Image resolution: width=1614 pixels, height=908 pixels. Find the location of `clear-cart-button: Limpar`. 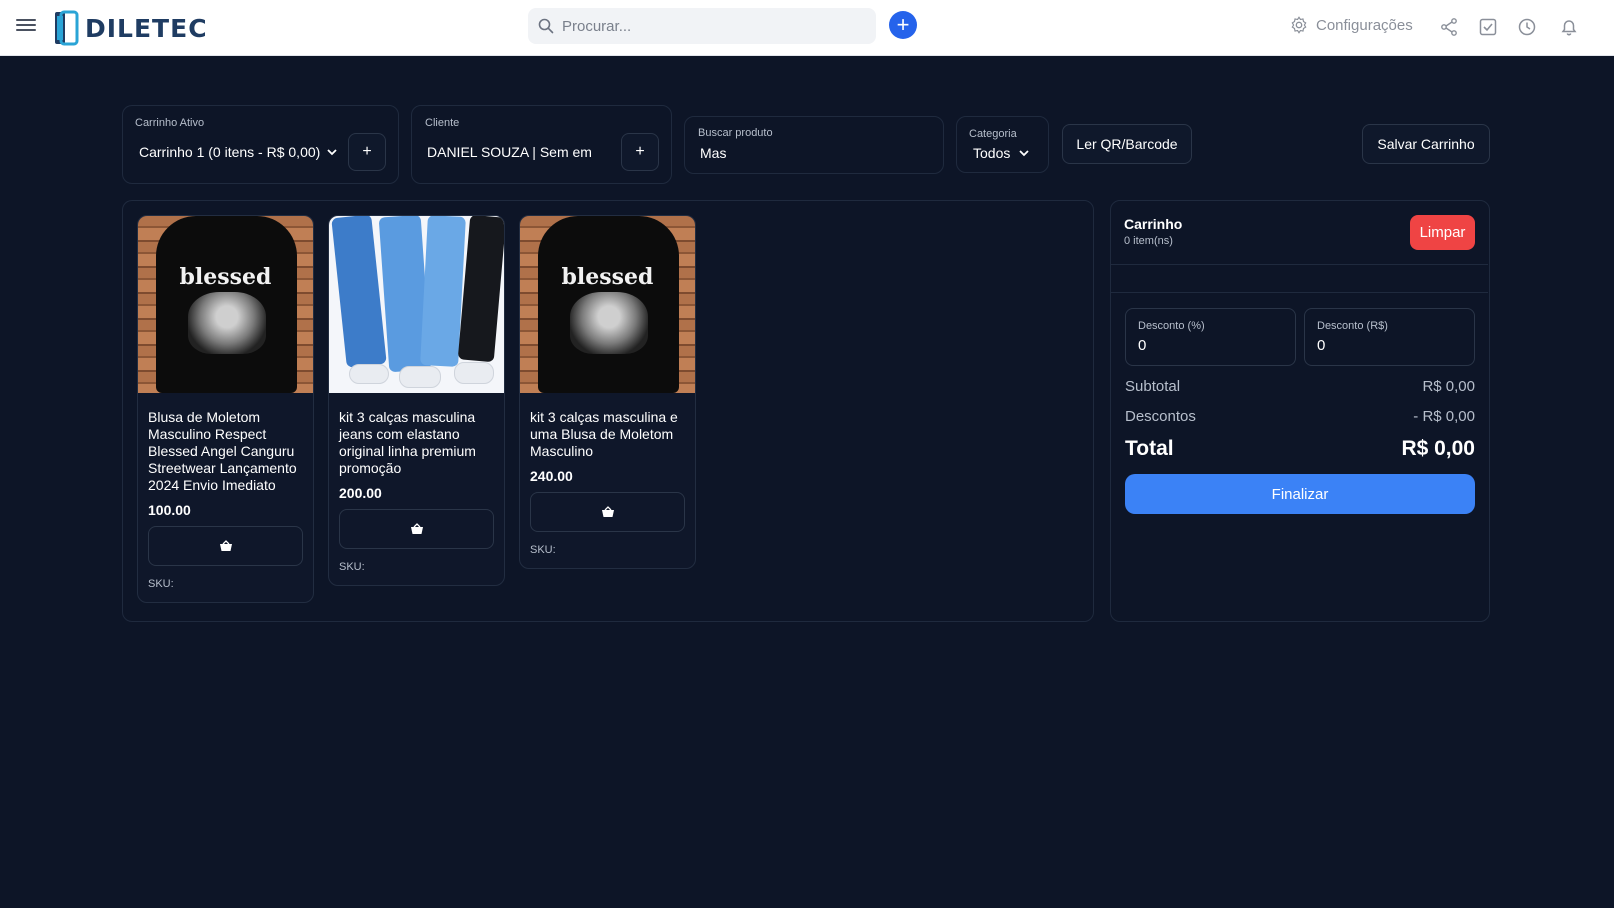

clear-cart-button: Limpar is located at coordinates (1442, 232).